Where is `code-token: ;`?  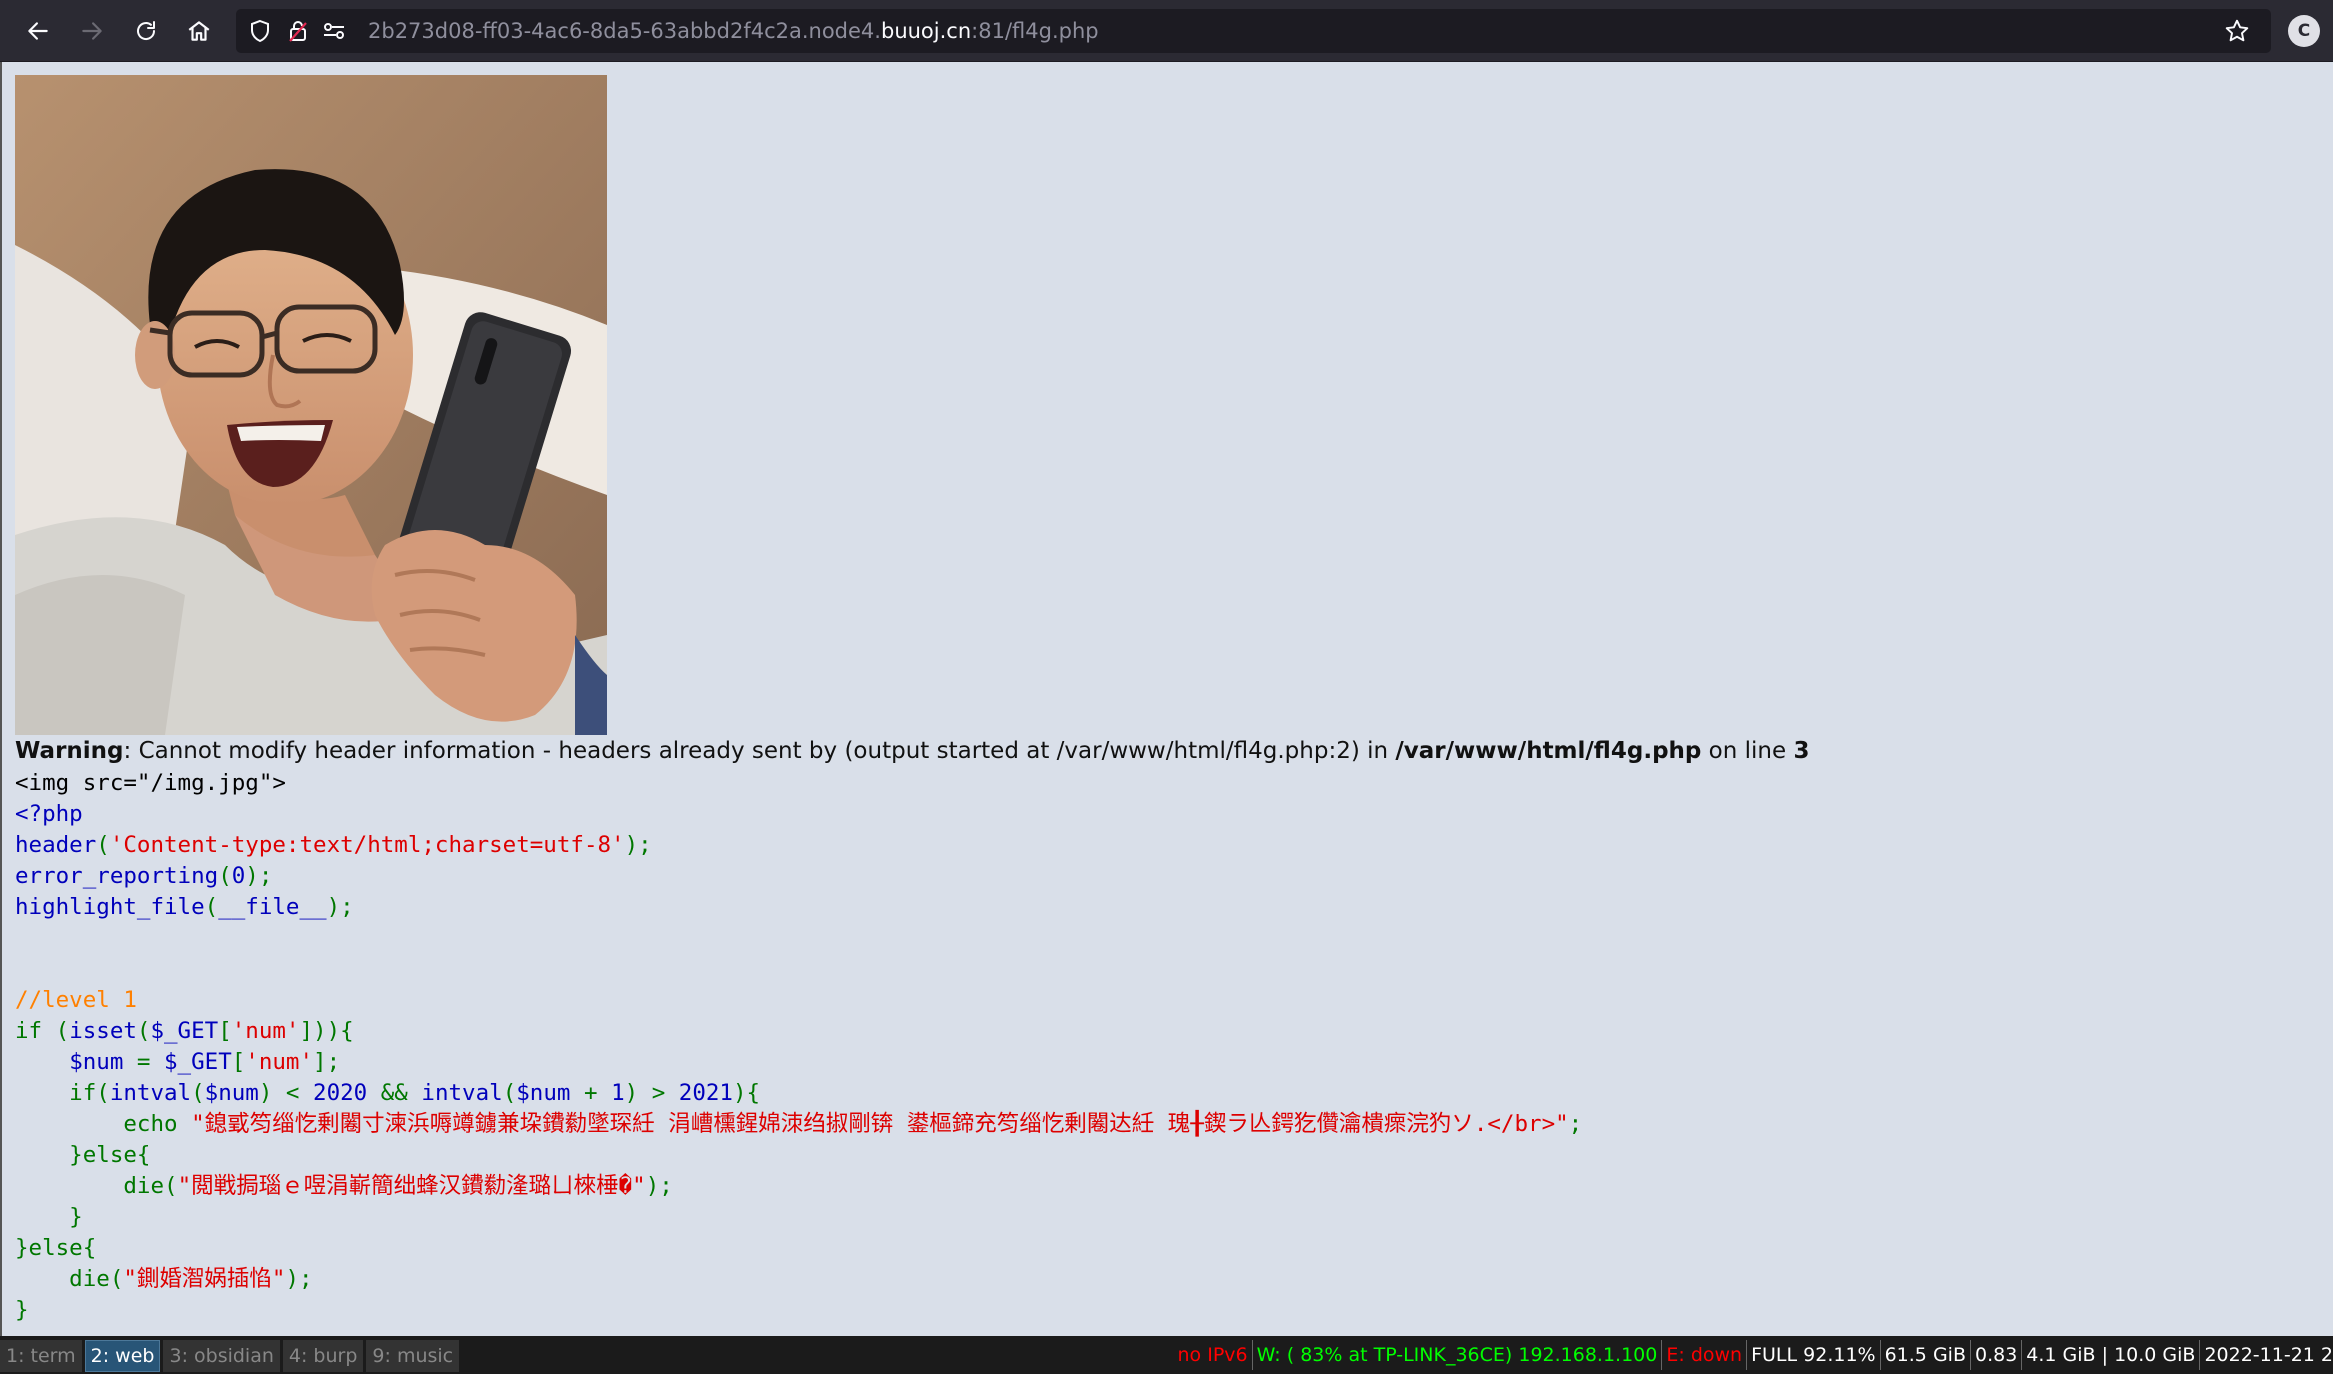 code-token: ; is located at coordinates (1575, 1124).